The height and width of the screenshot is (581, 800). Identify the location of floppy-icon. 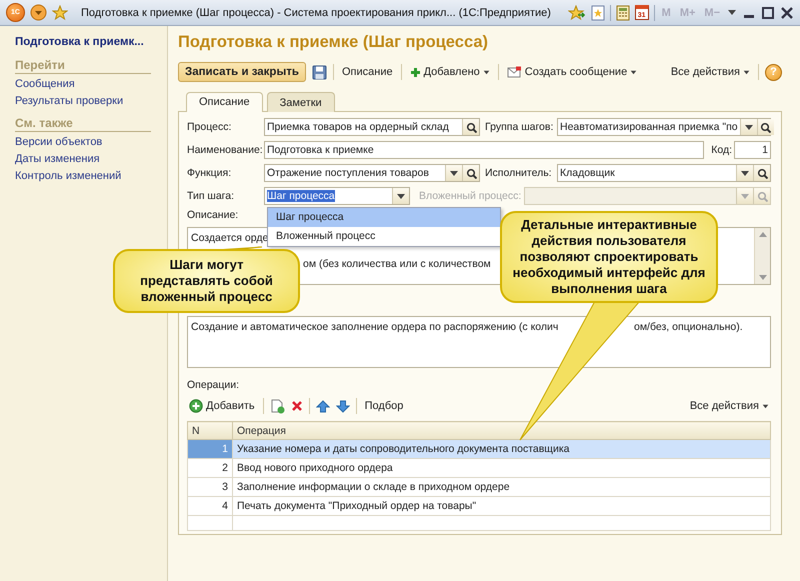
(319, 72).